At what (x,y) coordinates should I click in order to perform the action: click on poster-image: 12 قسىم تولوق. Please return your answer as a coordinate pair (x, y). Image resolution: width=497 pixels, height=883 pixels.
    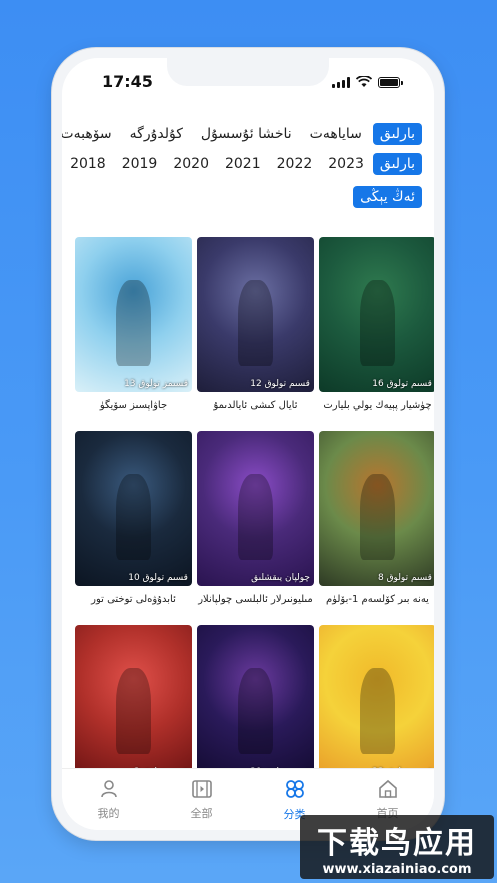
    Looking at the image, I should click on (255, 314).